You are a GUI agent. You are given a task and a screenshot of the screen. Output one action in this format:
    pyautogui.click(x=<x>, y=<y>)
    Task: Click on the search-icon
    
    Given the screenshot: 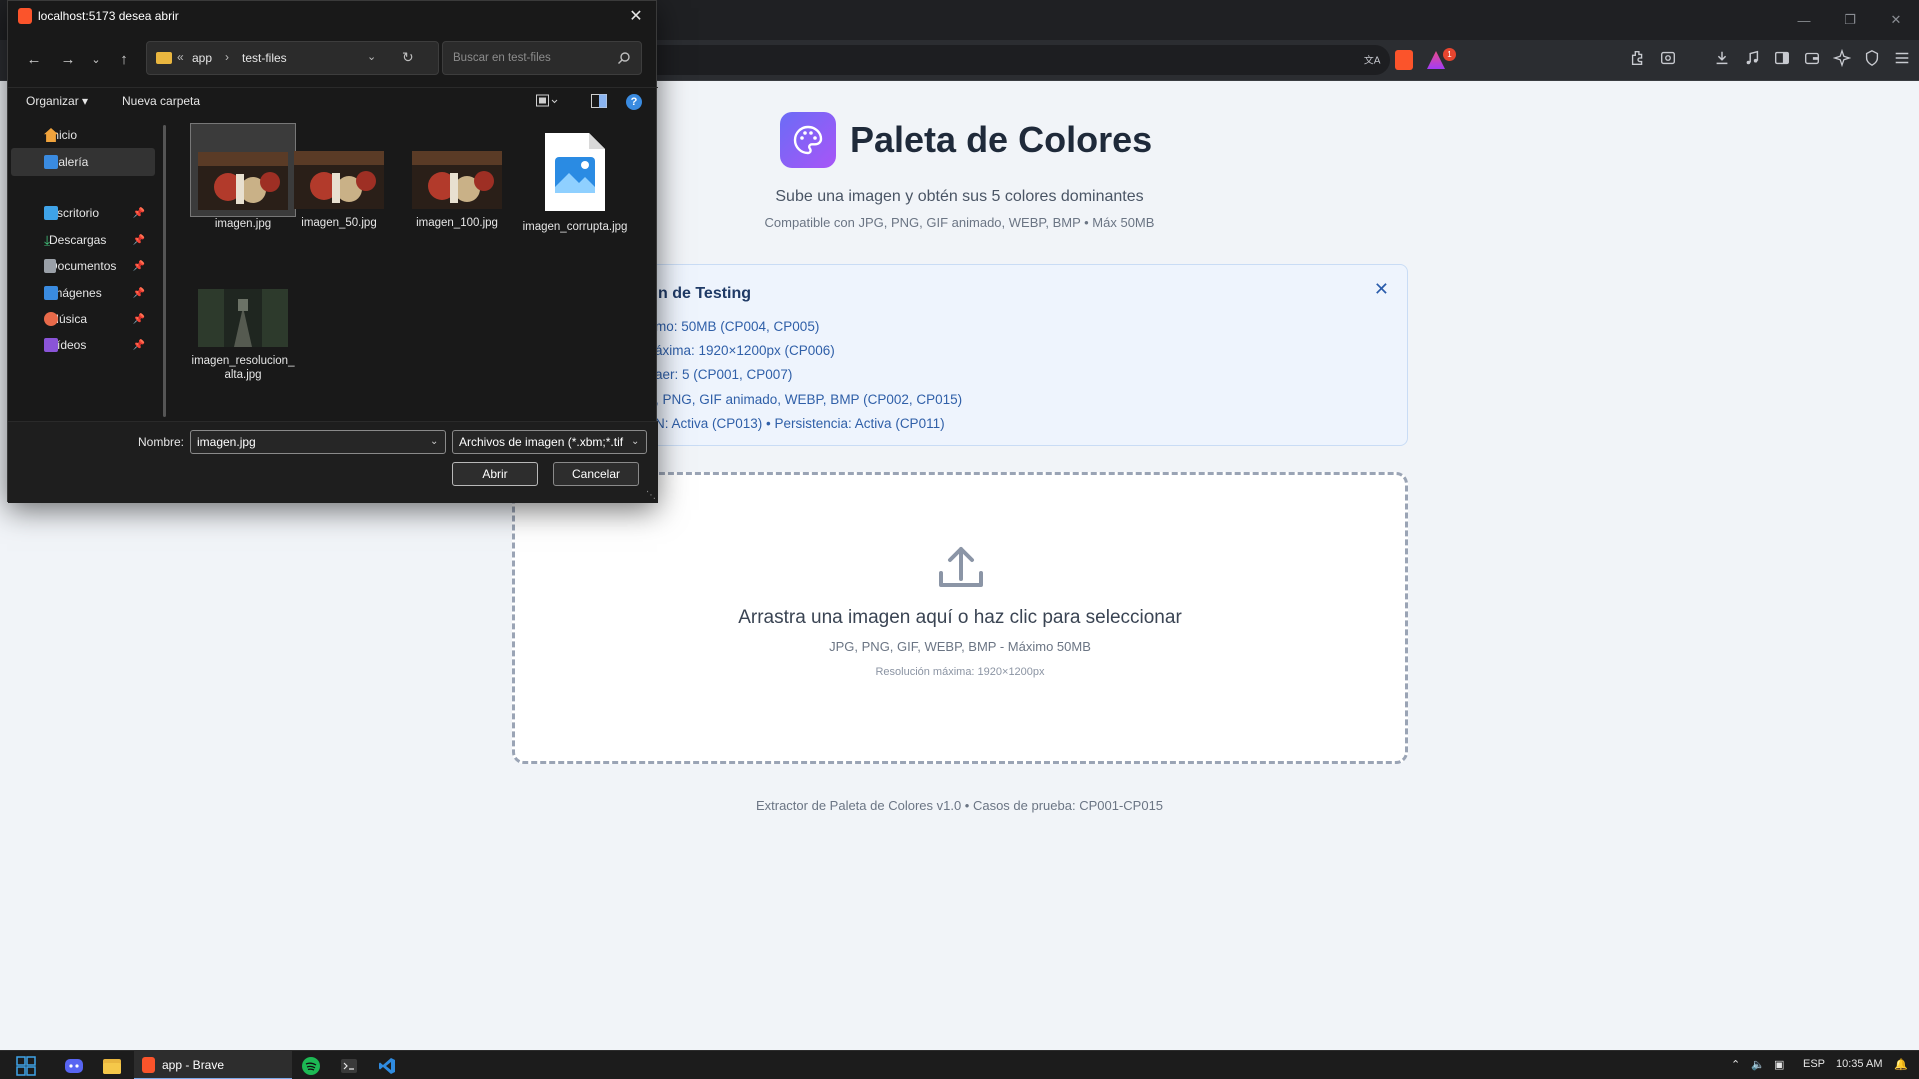 What is the action you would take?
    pyautogui.click(x=624, y=58)
    